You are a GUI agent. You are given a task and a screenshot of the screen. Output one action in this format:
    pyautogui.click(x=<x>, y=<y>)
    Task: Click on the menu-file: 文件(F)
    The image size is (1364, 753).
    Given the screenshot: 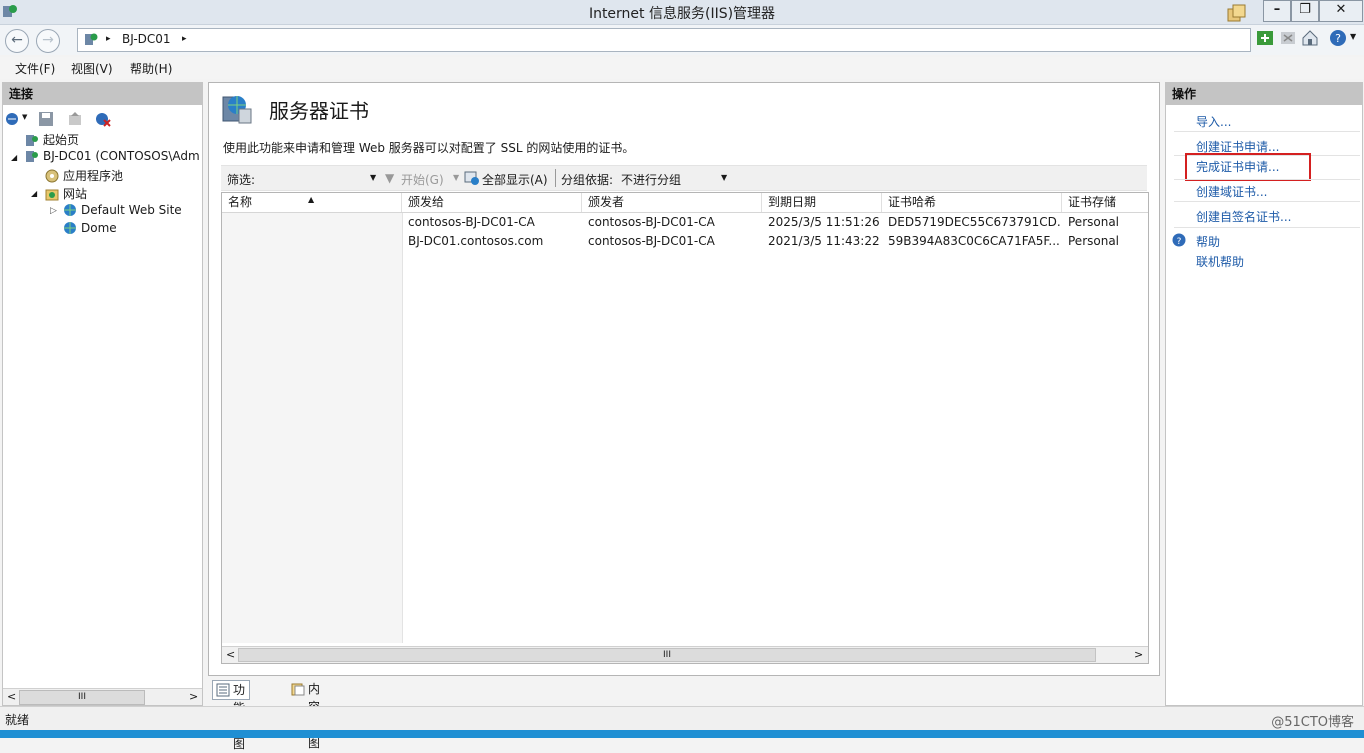 What is the action you would take?
    pyautogui.click(x=35, y=68)
    